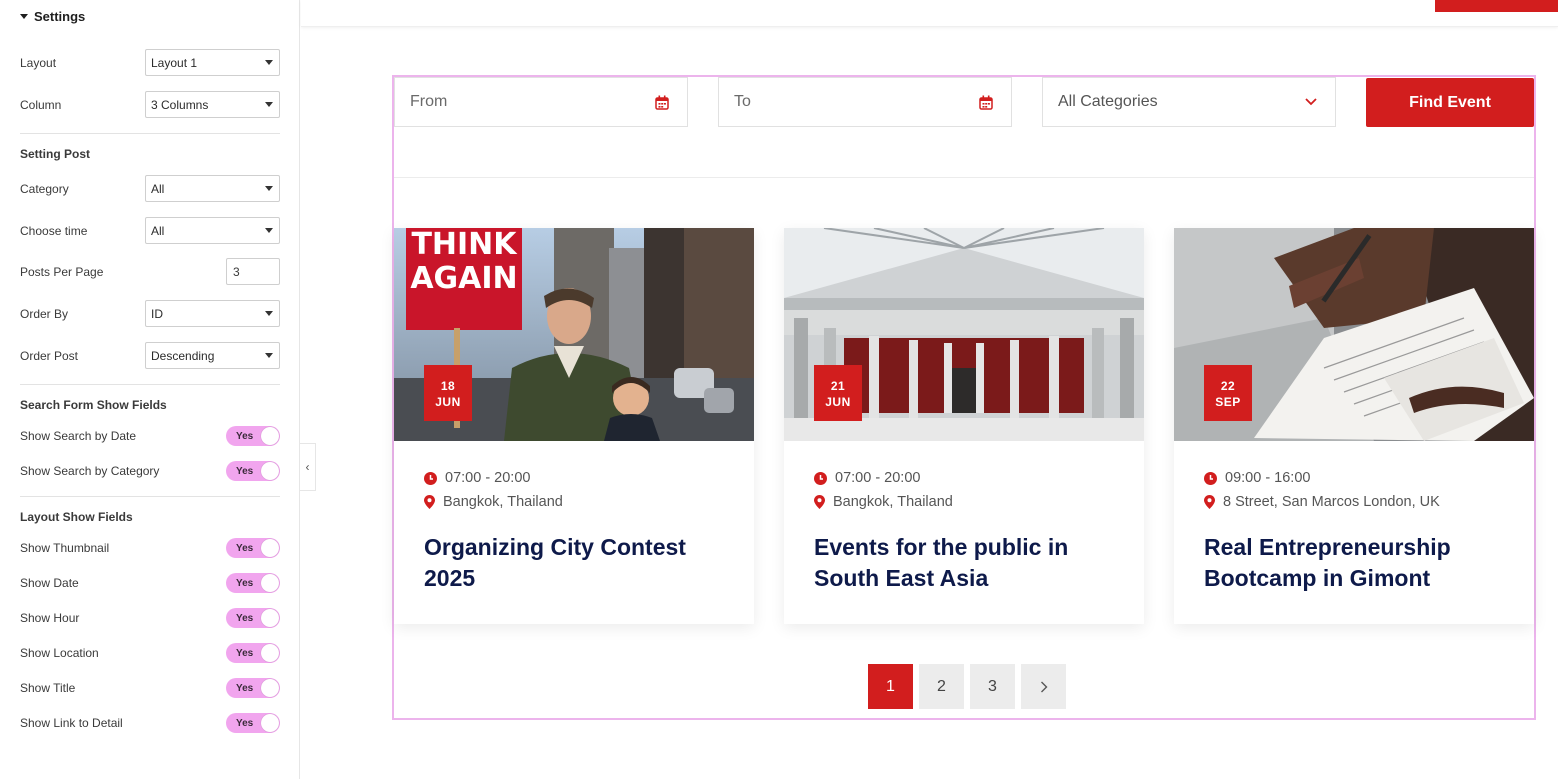  Describe the element at coordinates (929, 13) in the screenshot. I see `site-header` at that location.